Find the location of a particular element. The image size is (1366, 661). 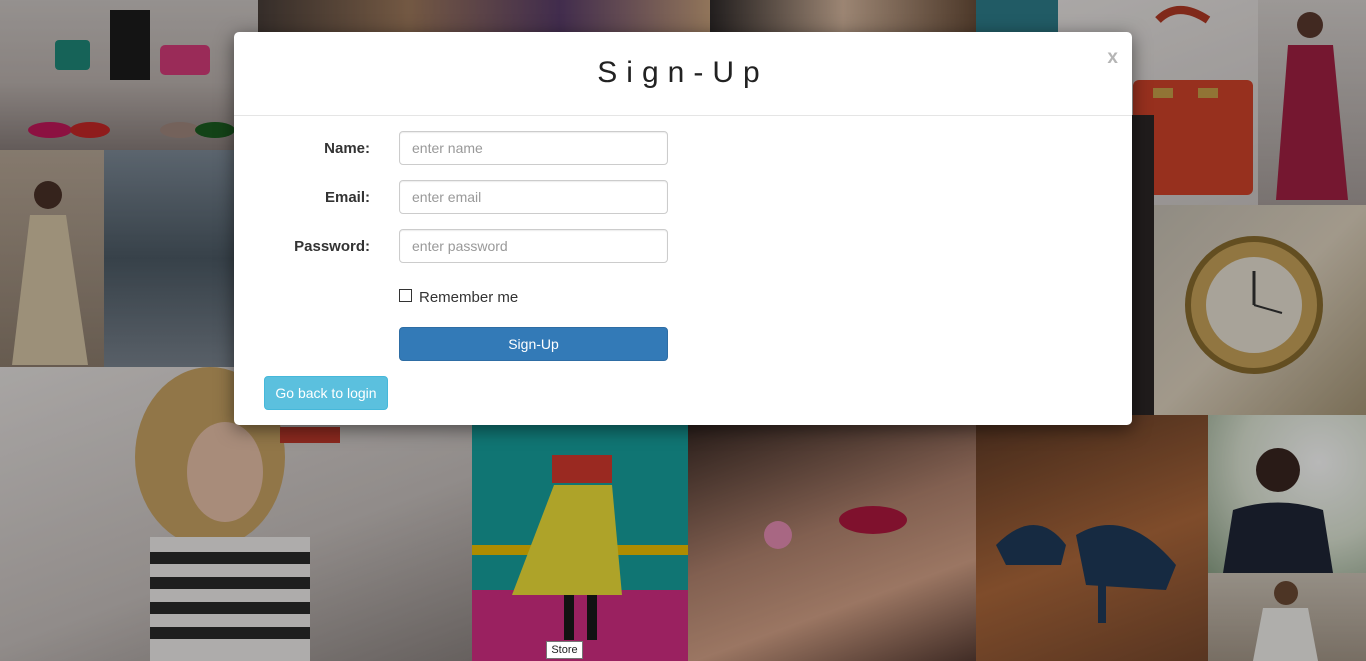

name-input is located at coordinates (533, 148).